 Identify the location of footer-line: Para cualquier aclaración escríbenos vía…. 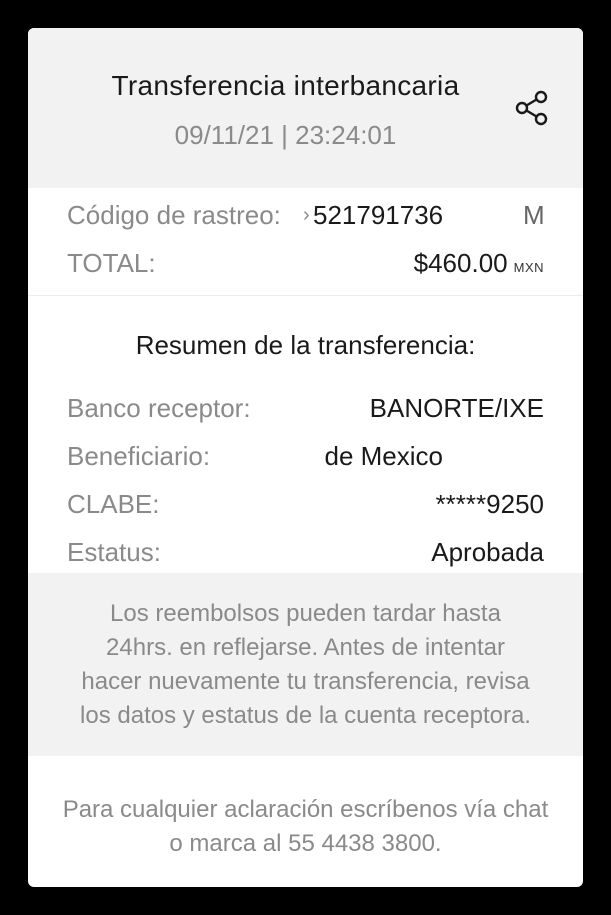
(305, 809).